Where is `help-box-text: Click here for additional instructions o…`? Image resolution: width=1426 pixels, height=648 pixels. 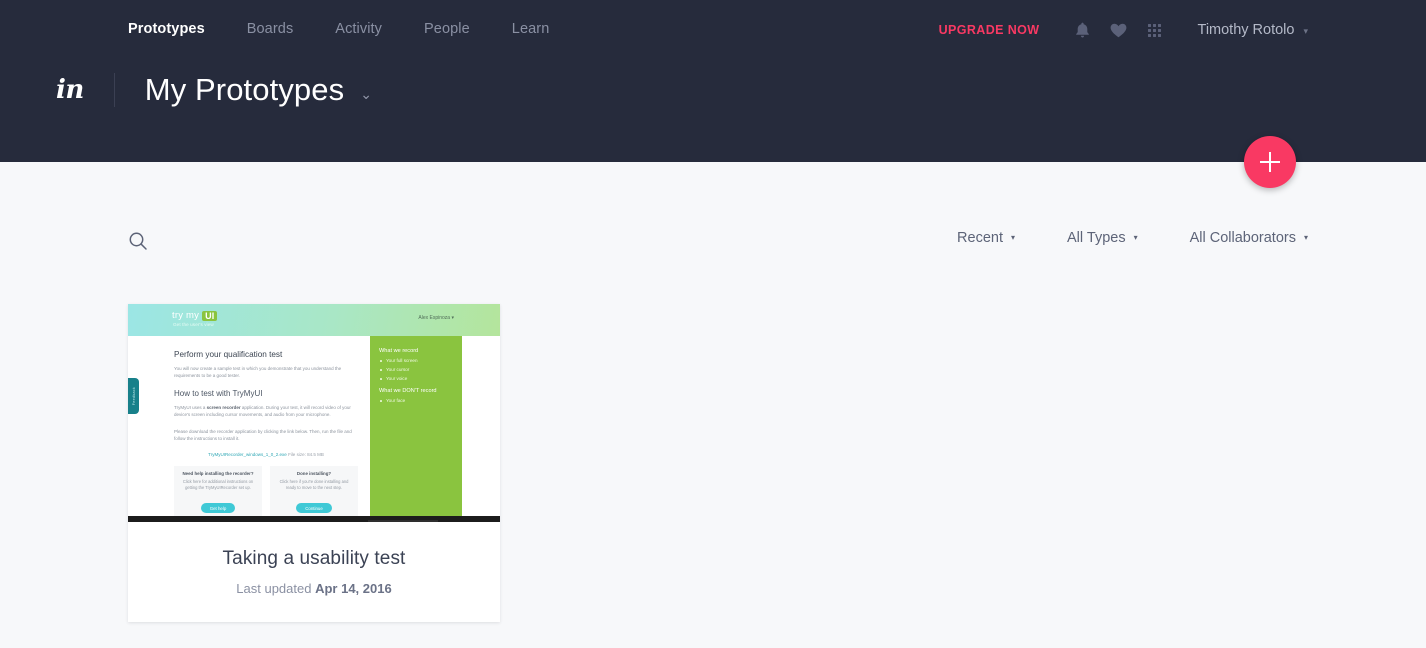 help-box-text: Click here for additional instructions o… is located at coordinates (218, 484).